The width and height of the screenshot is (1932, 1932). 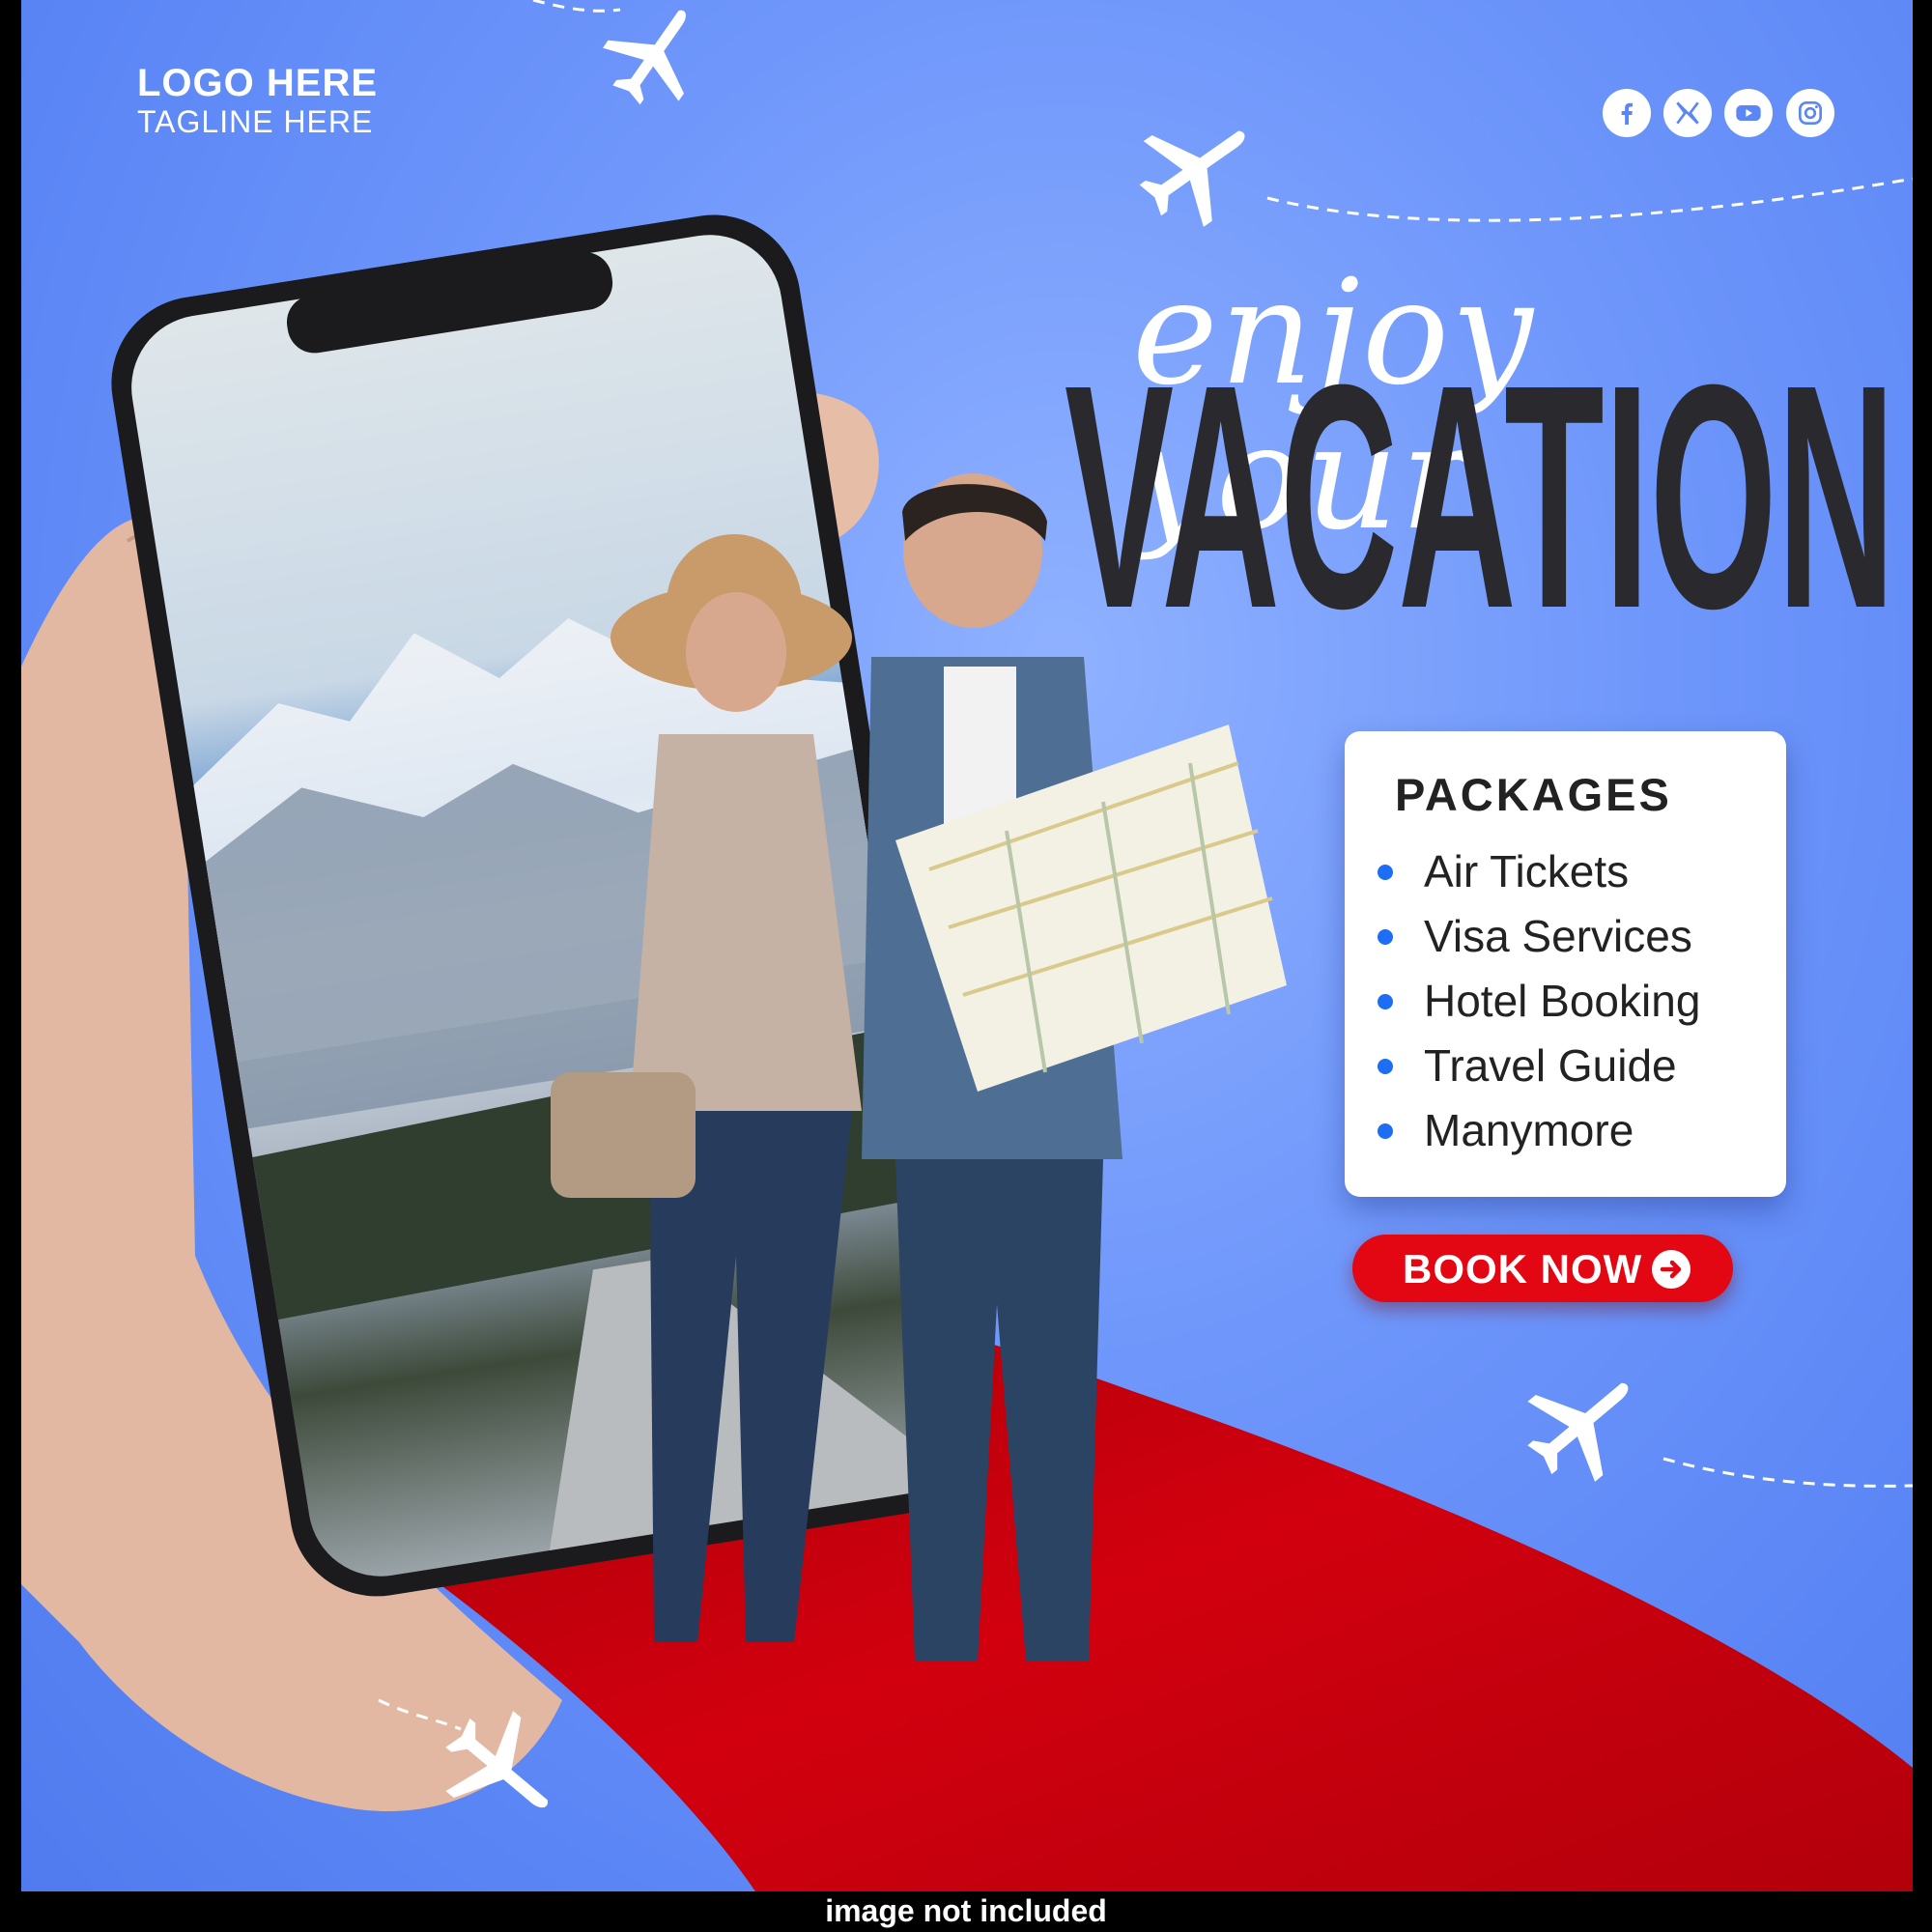 What do you see at coordinates (1529, 1130) in the screenshot?
I see `package-label: Manymore` at bounding box center [1529, 1130].